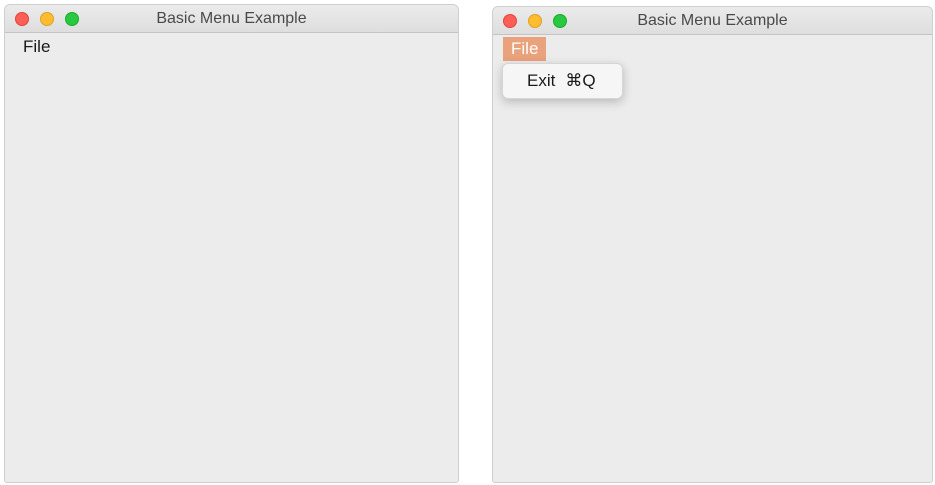 The width and height of the screenshot is (935, 485). What do you see at coordinates (580, 80) in the screenshot?
I see `menu-item-shortcut: ⌘Q` at bounding box center [580, 80].